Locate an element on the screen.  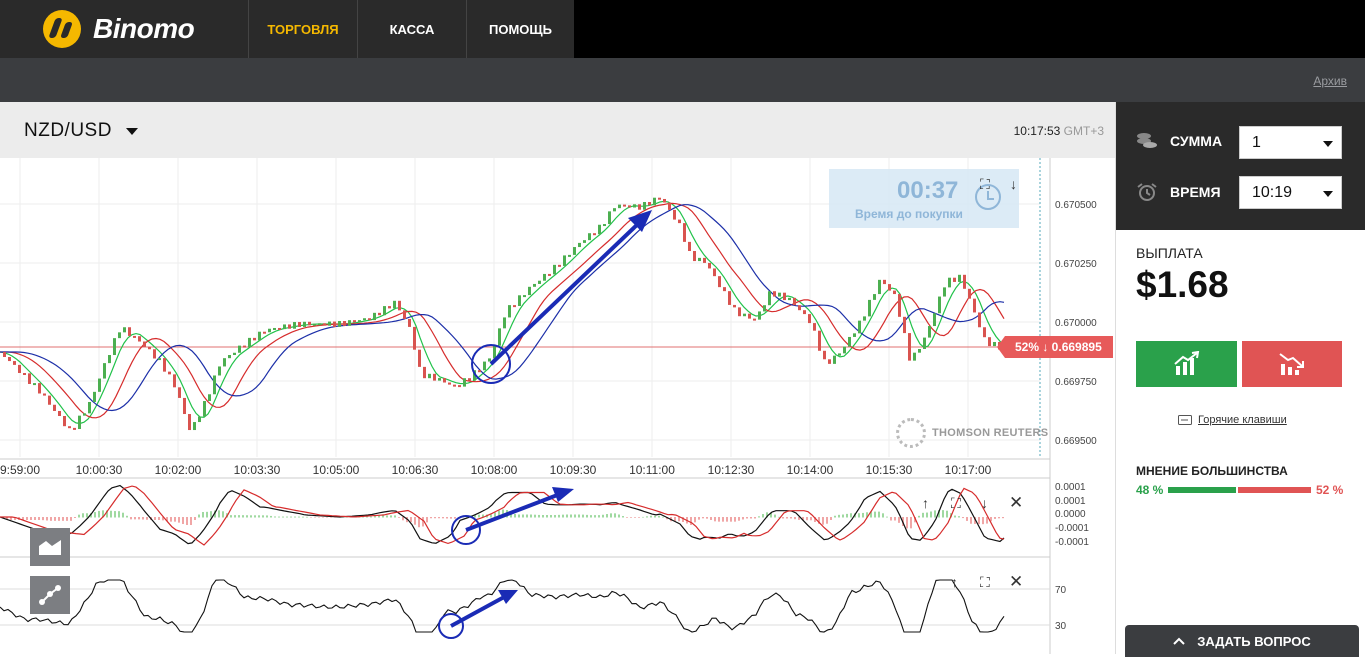
chart-type-button is located at coordinates (50, 547).